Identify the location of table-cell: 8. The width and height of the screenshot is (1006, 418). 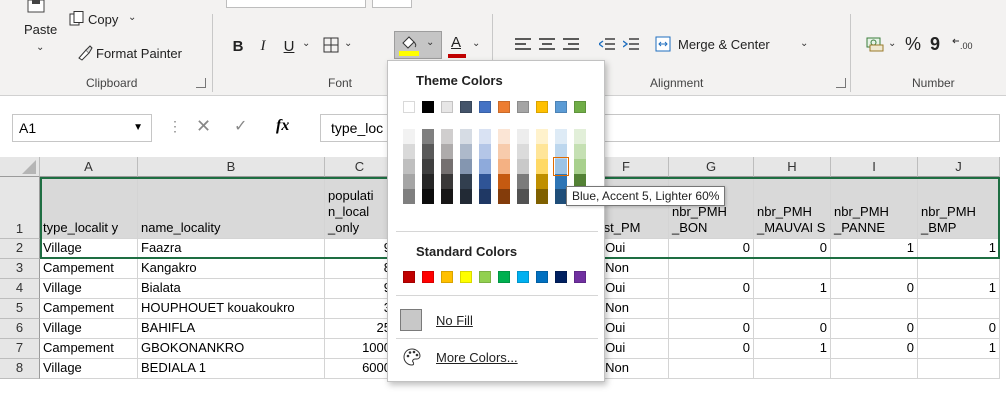
(360, 269).